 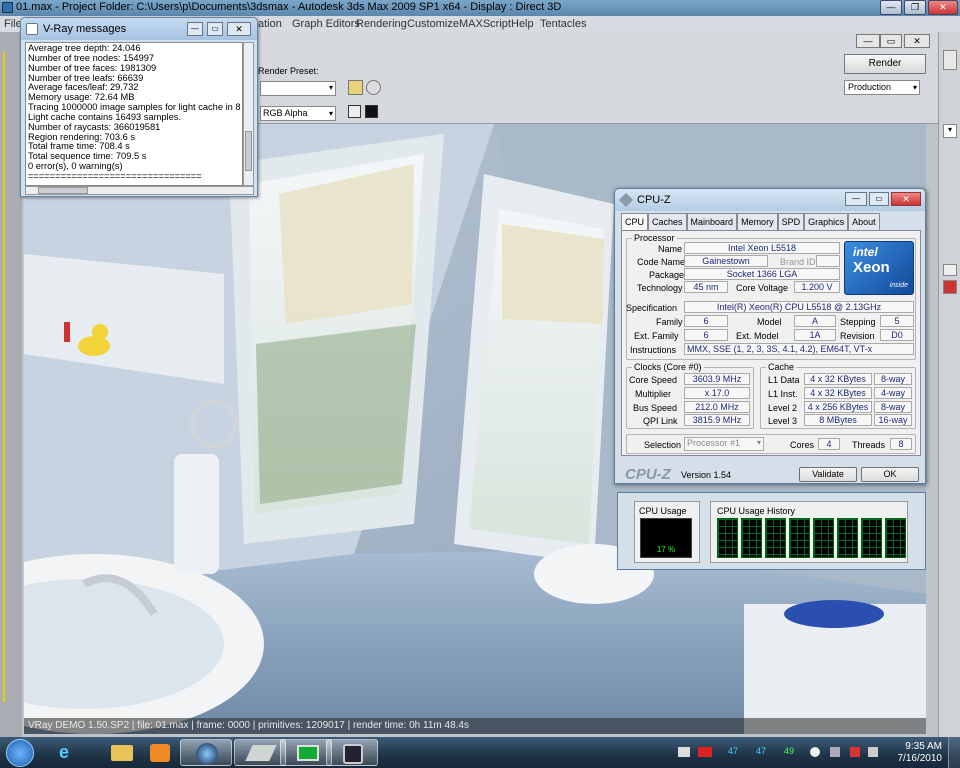 What do you see at coordinates (160, 752) in the screenshot?
I see `taskbar-media-player` at bounding box center [160, 752].